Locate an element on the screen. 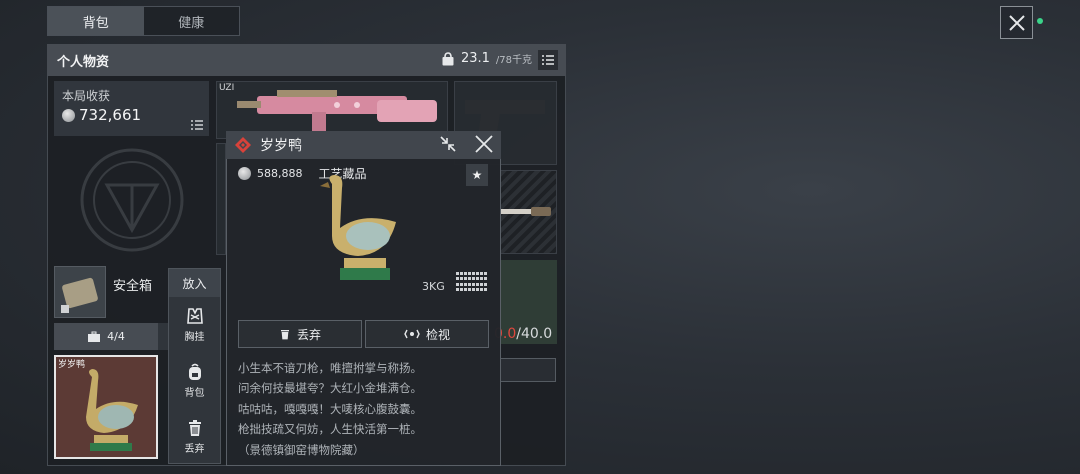 The height and width of the screenshot is (474, 1080). put-in-menu: 放入 胸挂 背包 丢弃 is located at coordinates (194, 366).